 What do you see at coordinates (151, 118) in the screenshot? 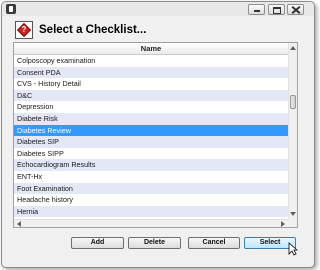
I see `list-item: Diabete Risk` at bounding box center [151, 118].